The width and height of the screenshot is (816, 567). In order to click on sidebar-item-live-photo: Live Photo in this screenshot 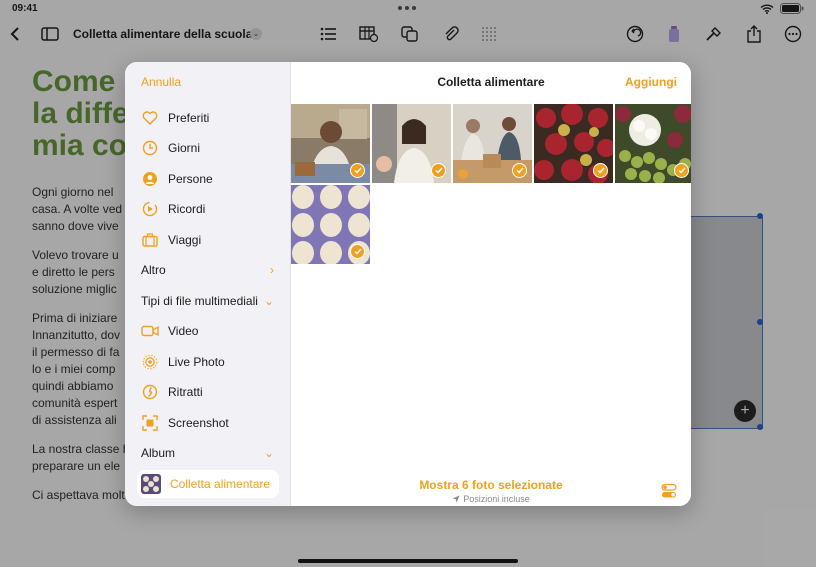, I will do `click(208, 362)`.